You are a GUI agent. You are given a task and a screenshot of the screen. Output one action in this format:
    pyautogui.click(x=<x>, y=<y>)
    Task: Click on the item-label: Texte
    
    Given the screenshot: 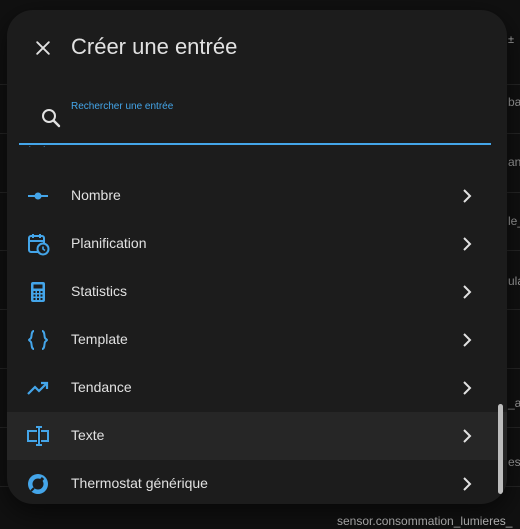 What is the action you would take?
    pyautogui.click(x=88, y=435)
    